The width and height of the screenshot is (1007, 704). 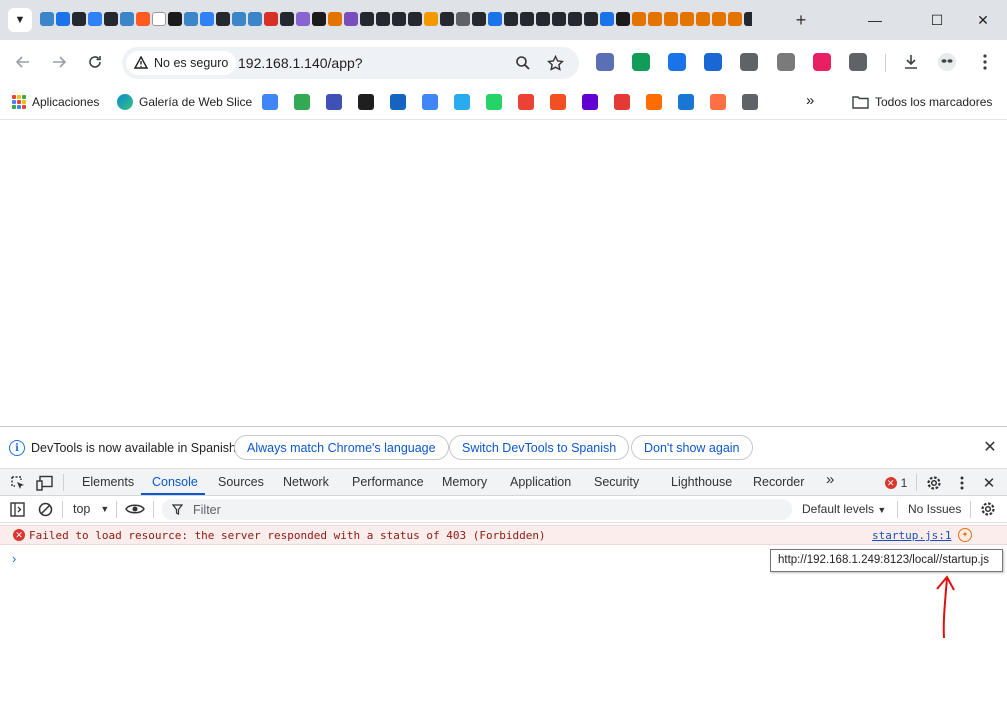 I want to click on clear-console-icon, so click(x=45, y=509).